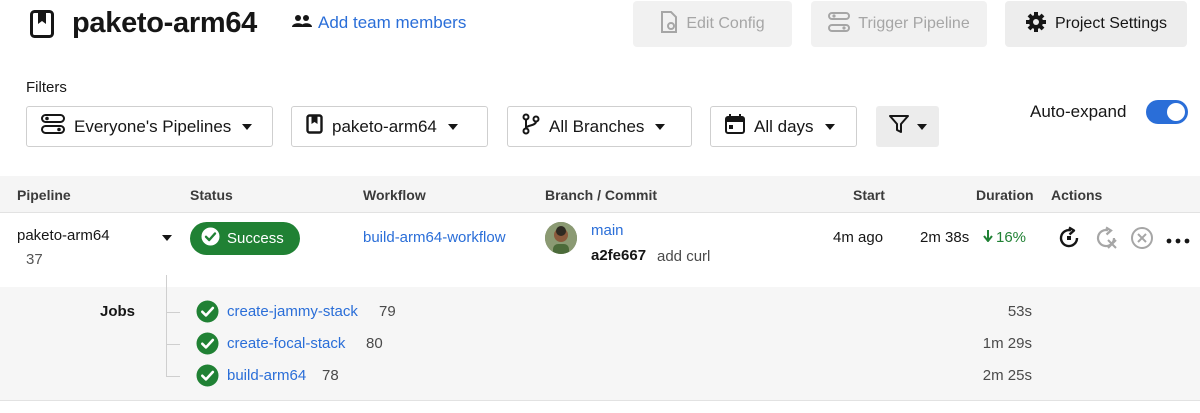 The width and height of the screenshot is (1200, 413). I want to click on duration-value: 2m 38s, so click(945, 237).